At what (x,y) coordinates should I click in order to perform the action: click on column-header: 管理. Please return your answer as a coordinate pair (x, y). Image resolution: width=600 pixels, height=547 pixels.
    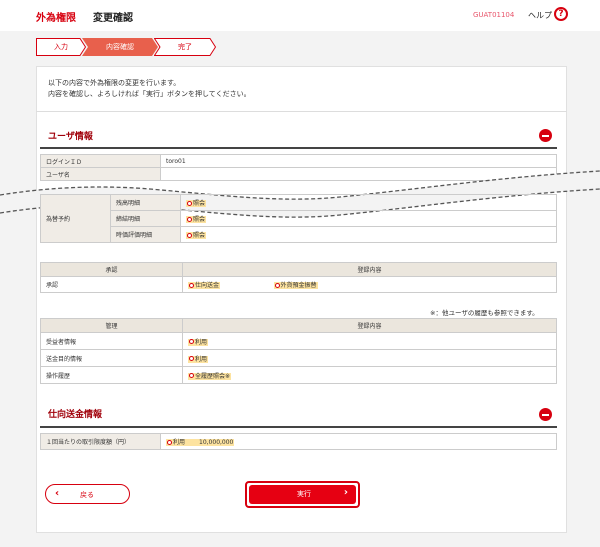
    Looking at the image, I should click on (111, 325).